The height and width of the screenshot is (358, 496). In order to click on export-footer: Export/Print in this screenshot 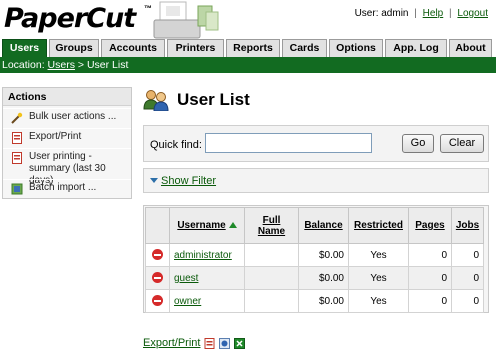, I will do `click(194, 343)`.